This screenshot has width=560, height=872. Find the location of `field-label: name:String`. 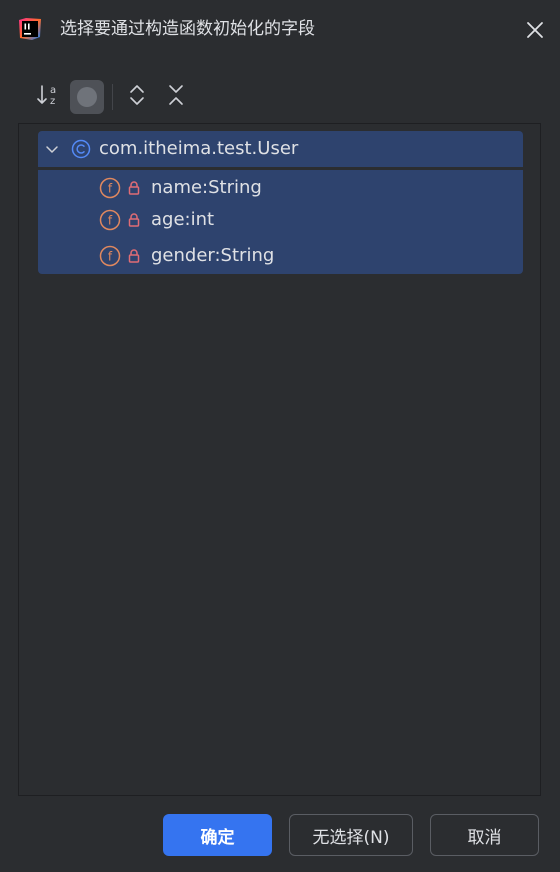

field-label: name:String is located at coordinates (206, 187).